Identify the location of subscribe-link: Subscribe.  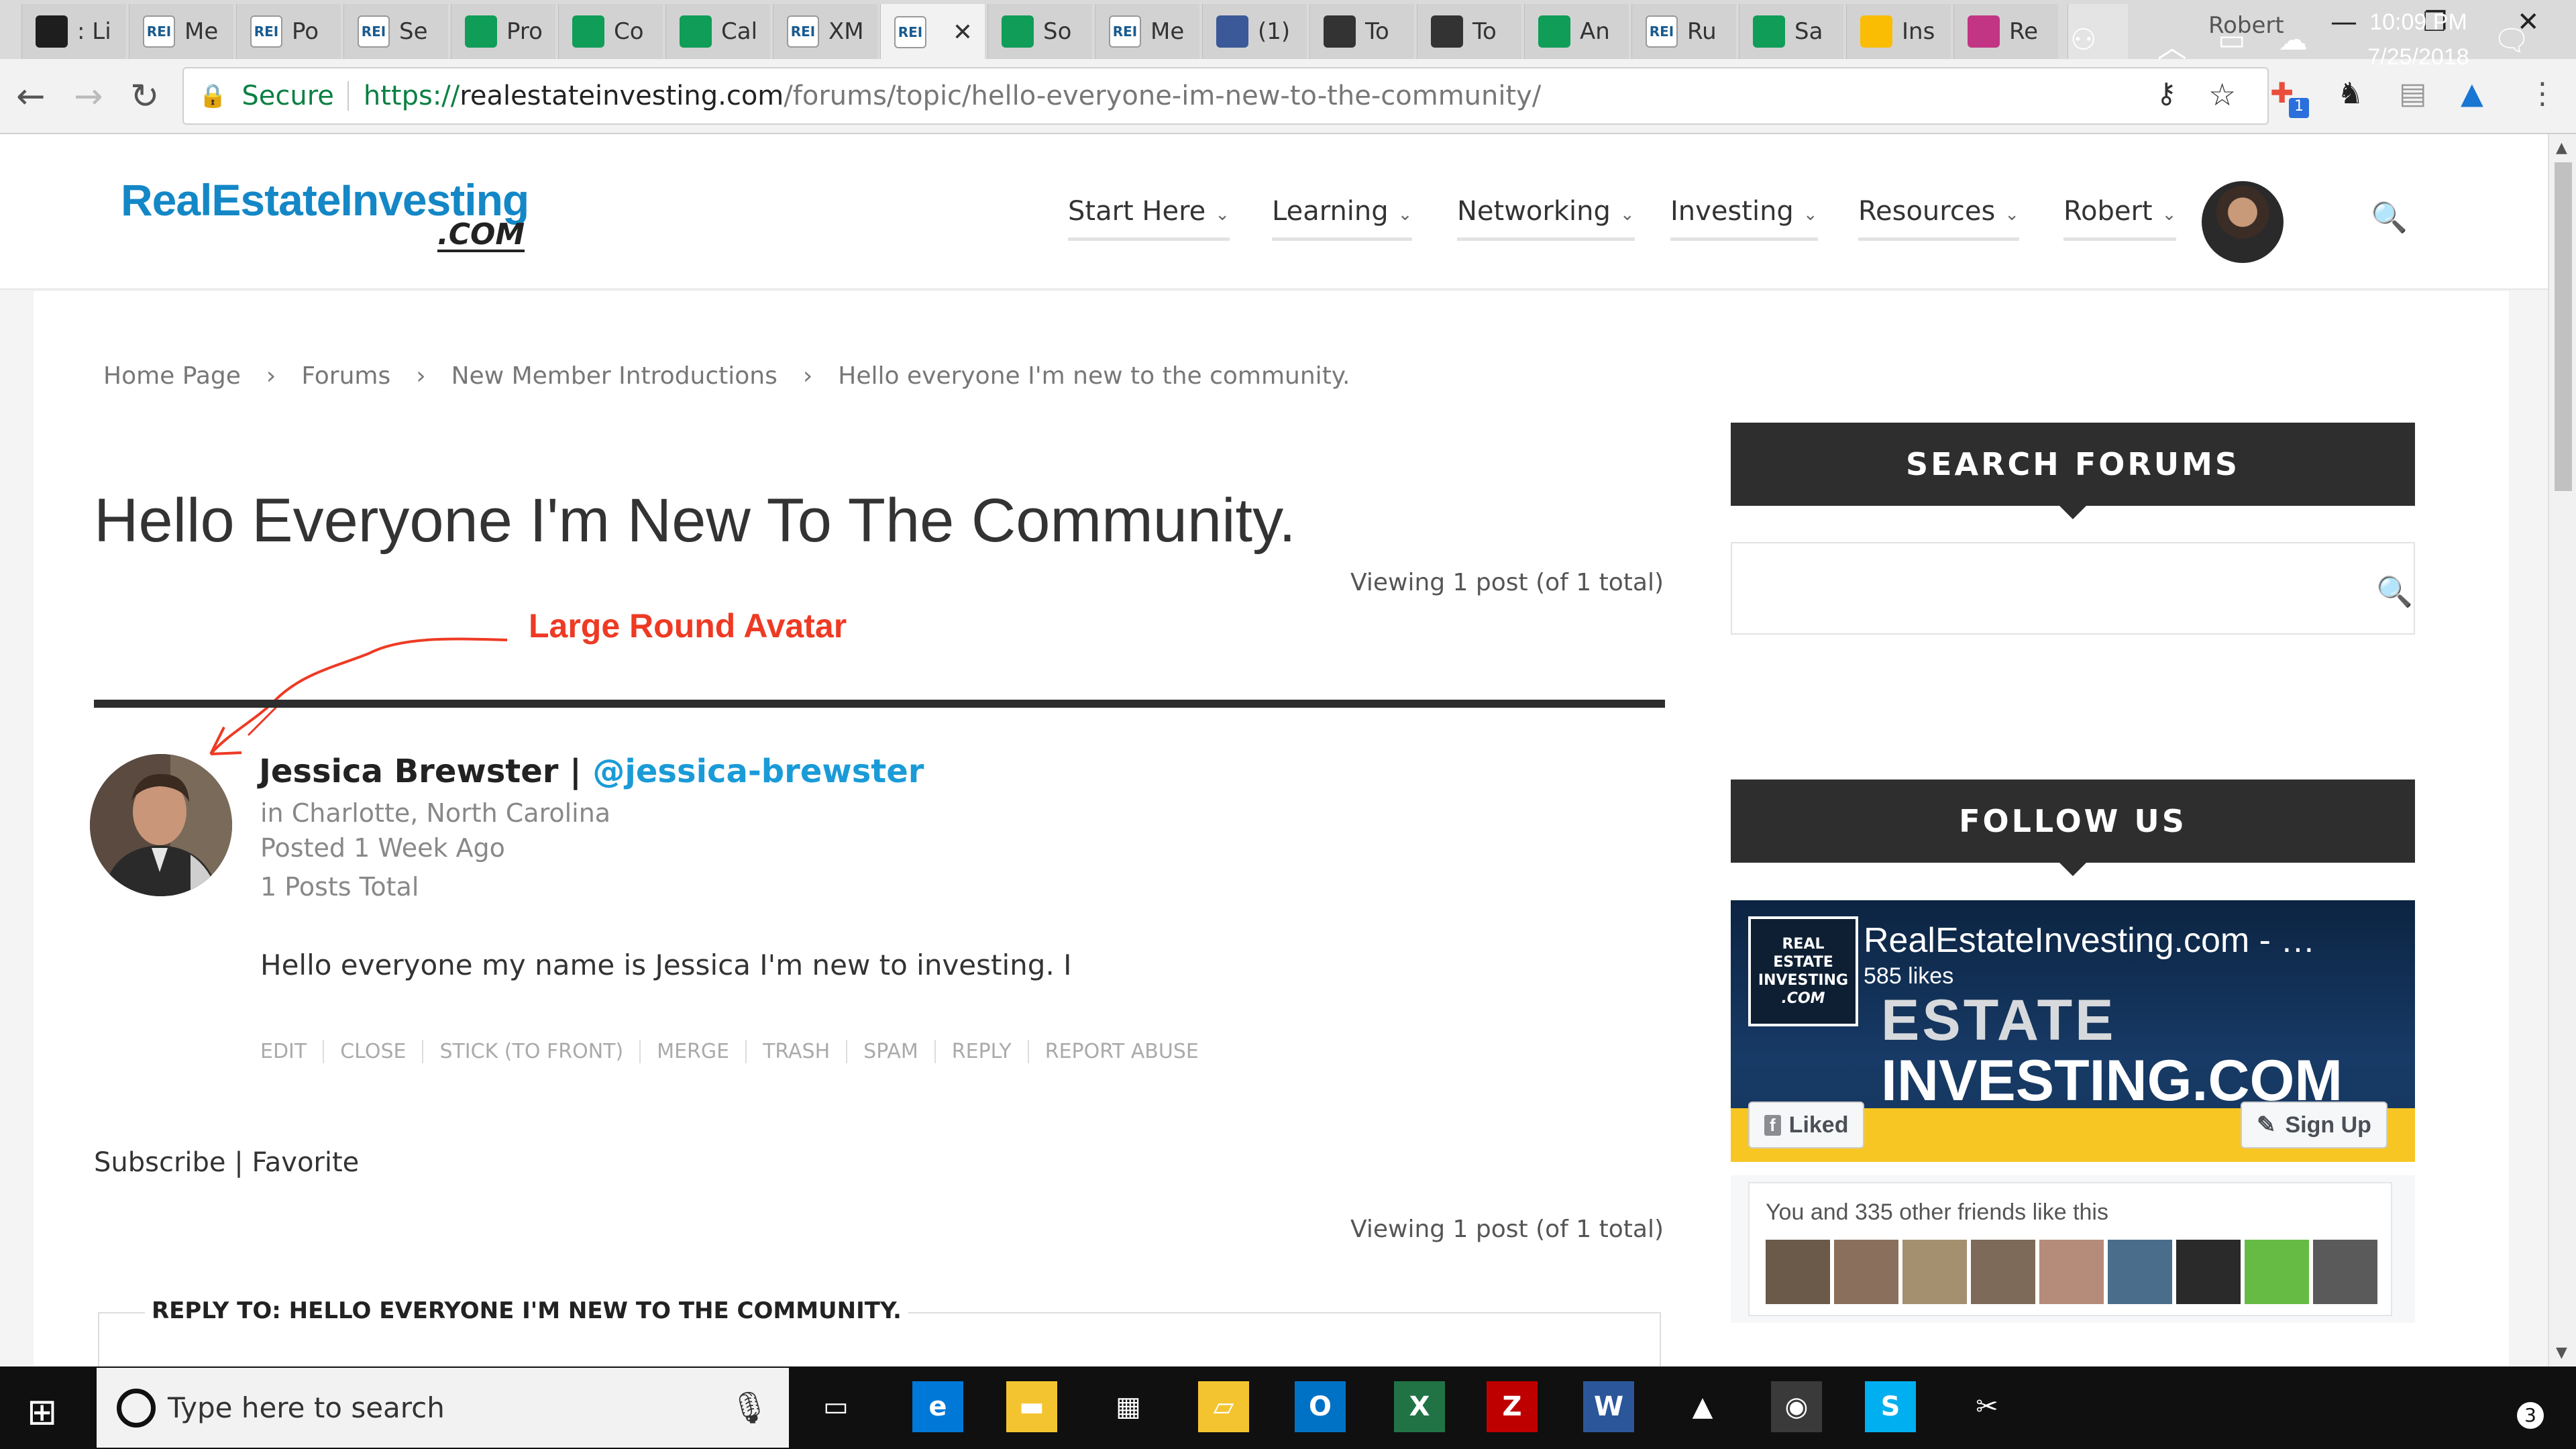
(160, 1162).